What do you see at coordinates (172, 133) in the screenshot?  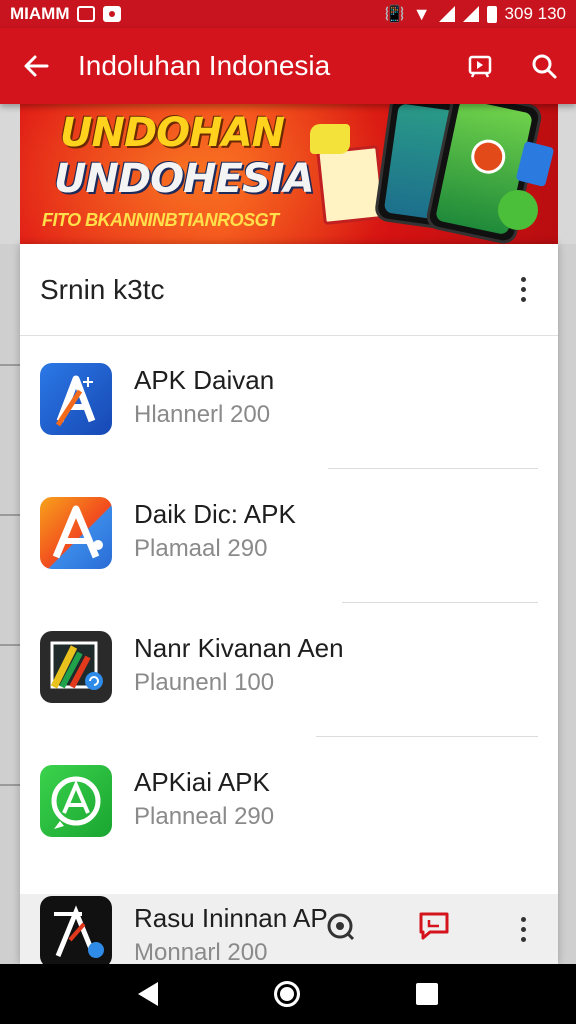 I see `banner-headline: UNDOHAN` at bounding box center [172, 133].